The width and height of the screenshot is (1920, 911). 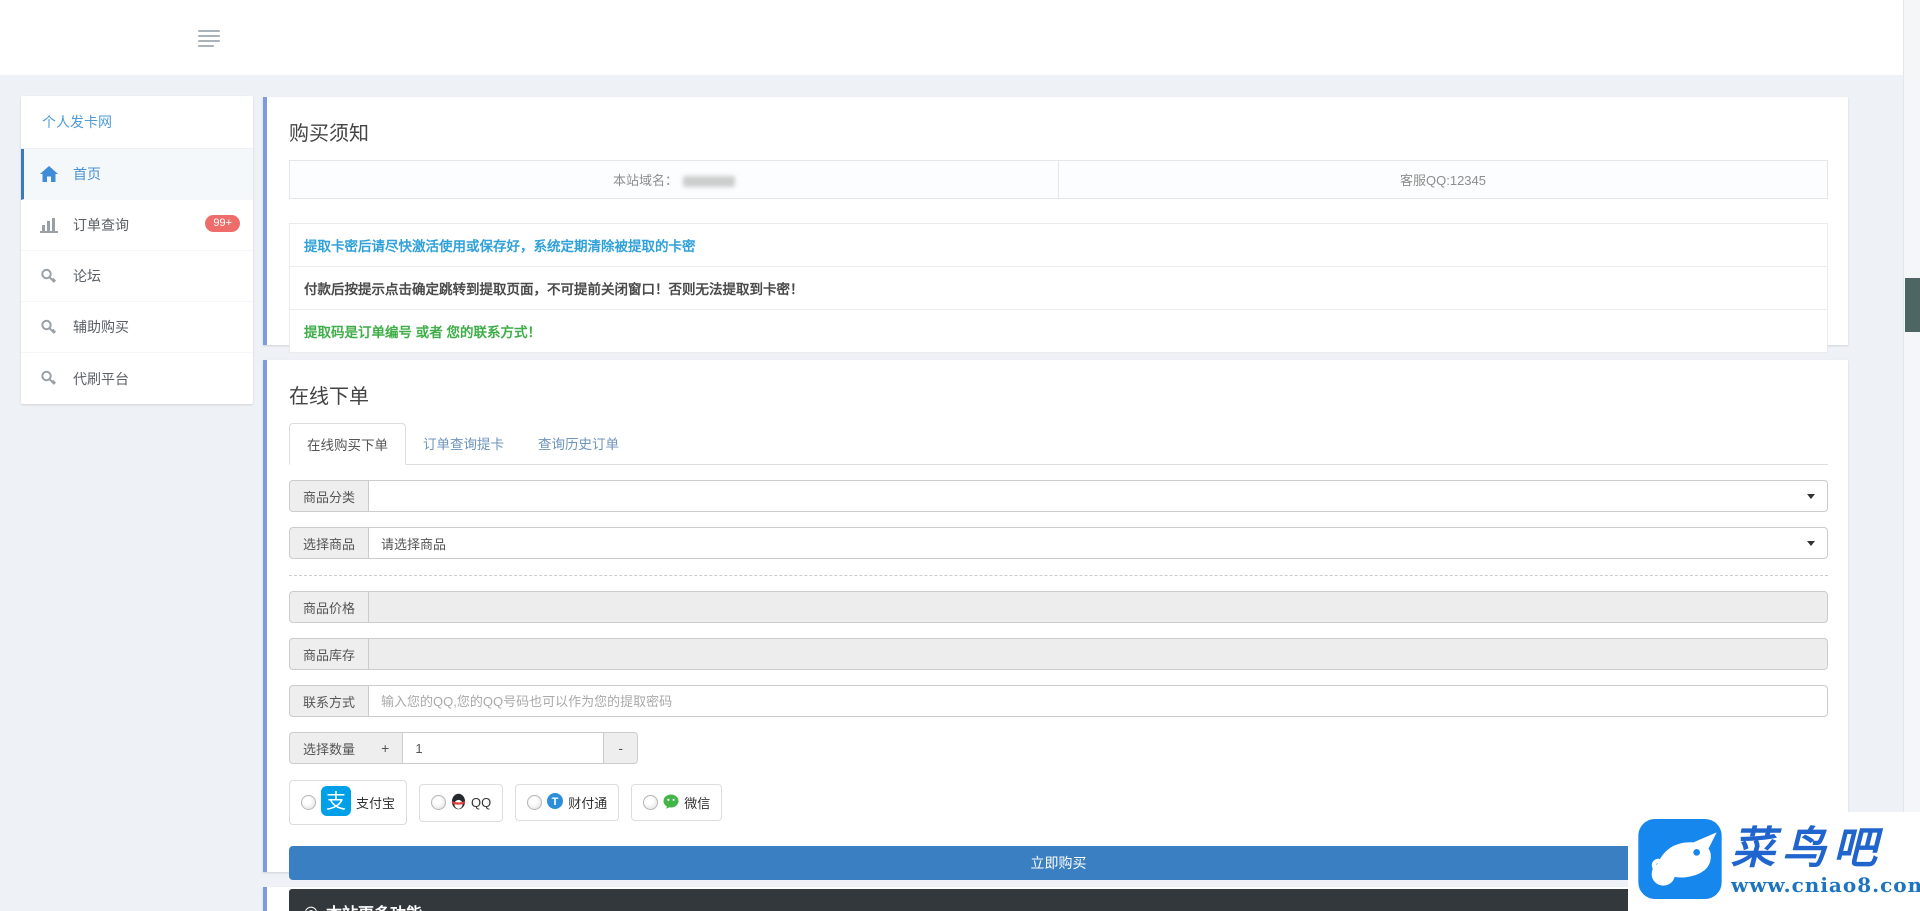 I want to click on stock-field, so click(x=1098, y=654).